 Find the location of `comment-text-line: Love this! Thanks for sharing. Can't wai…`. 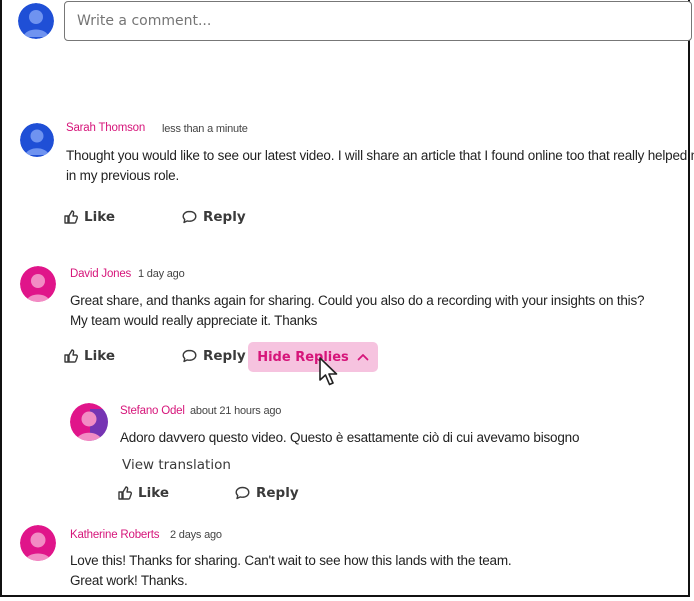

comment-text-line: Love this! Thanks for sharing. Can't wai… is located at coordinates (291, 560).